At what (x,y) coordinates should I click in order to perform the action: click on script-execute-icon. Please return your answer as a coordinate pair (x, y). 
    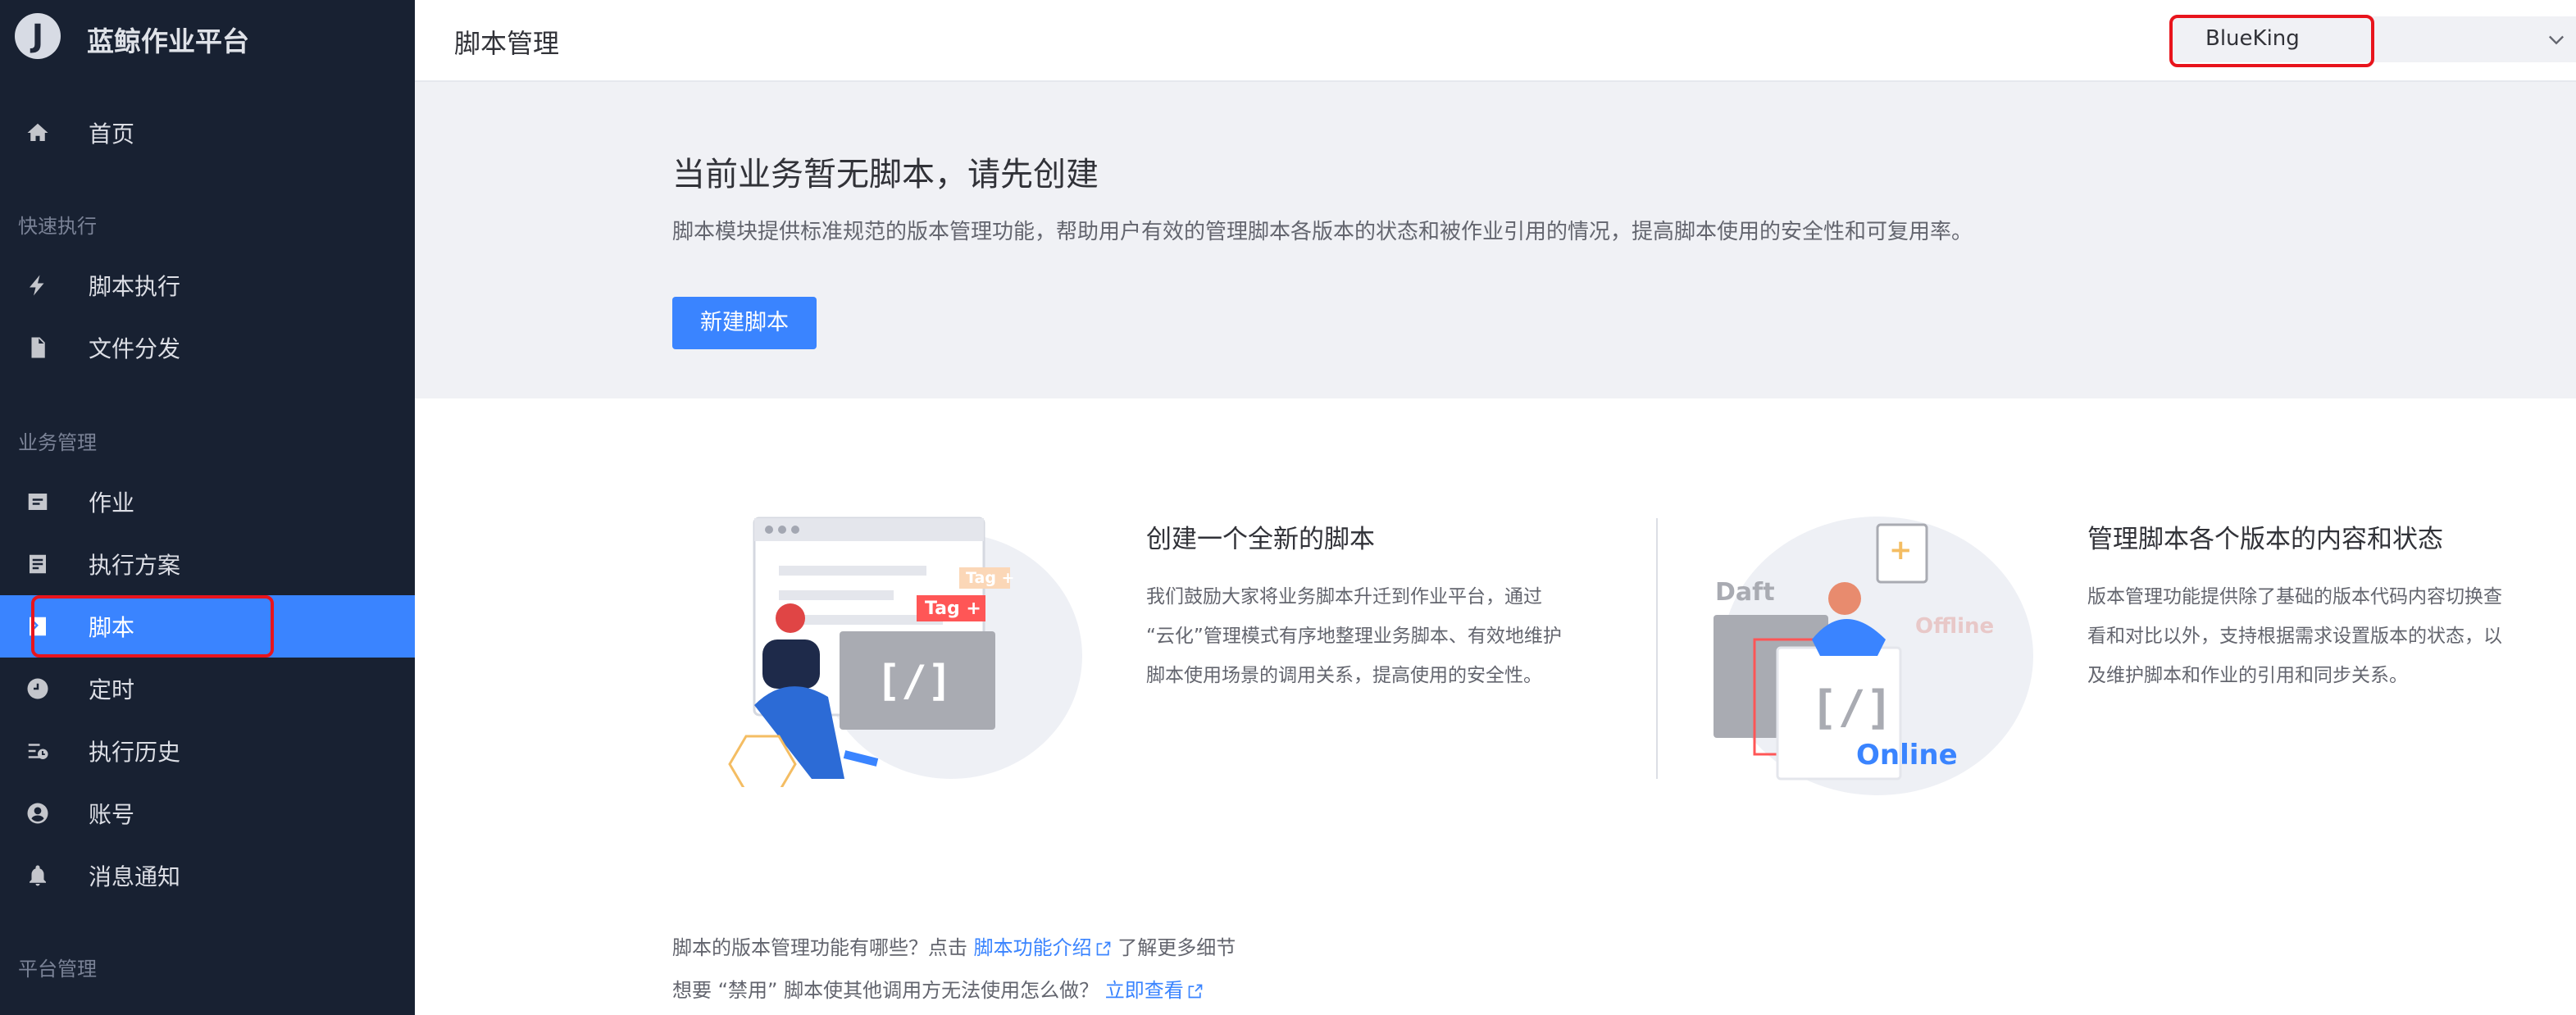
    Looking at the image, I should click on (38, 285).